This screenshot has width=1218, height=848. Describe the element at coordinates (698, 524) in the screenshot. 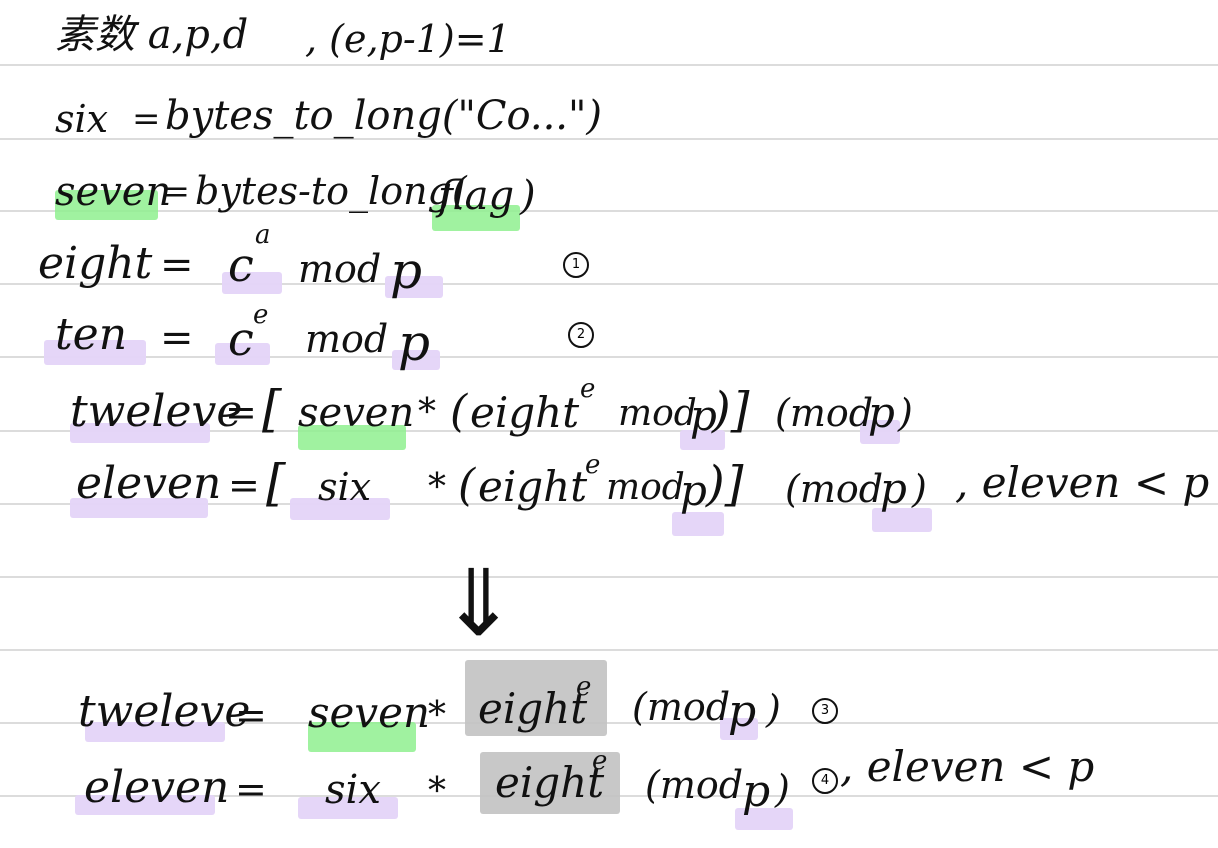

I see `highlight-p` at that location.